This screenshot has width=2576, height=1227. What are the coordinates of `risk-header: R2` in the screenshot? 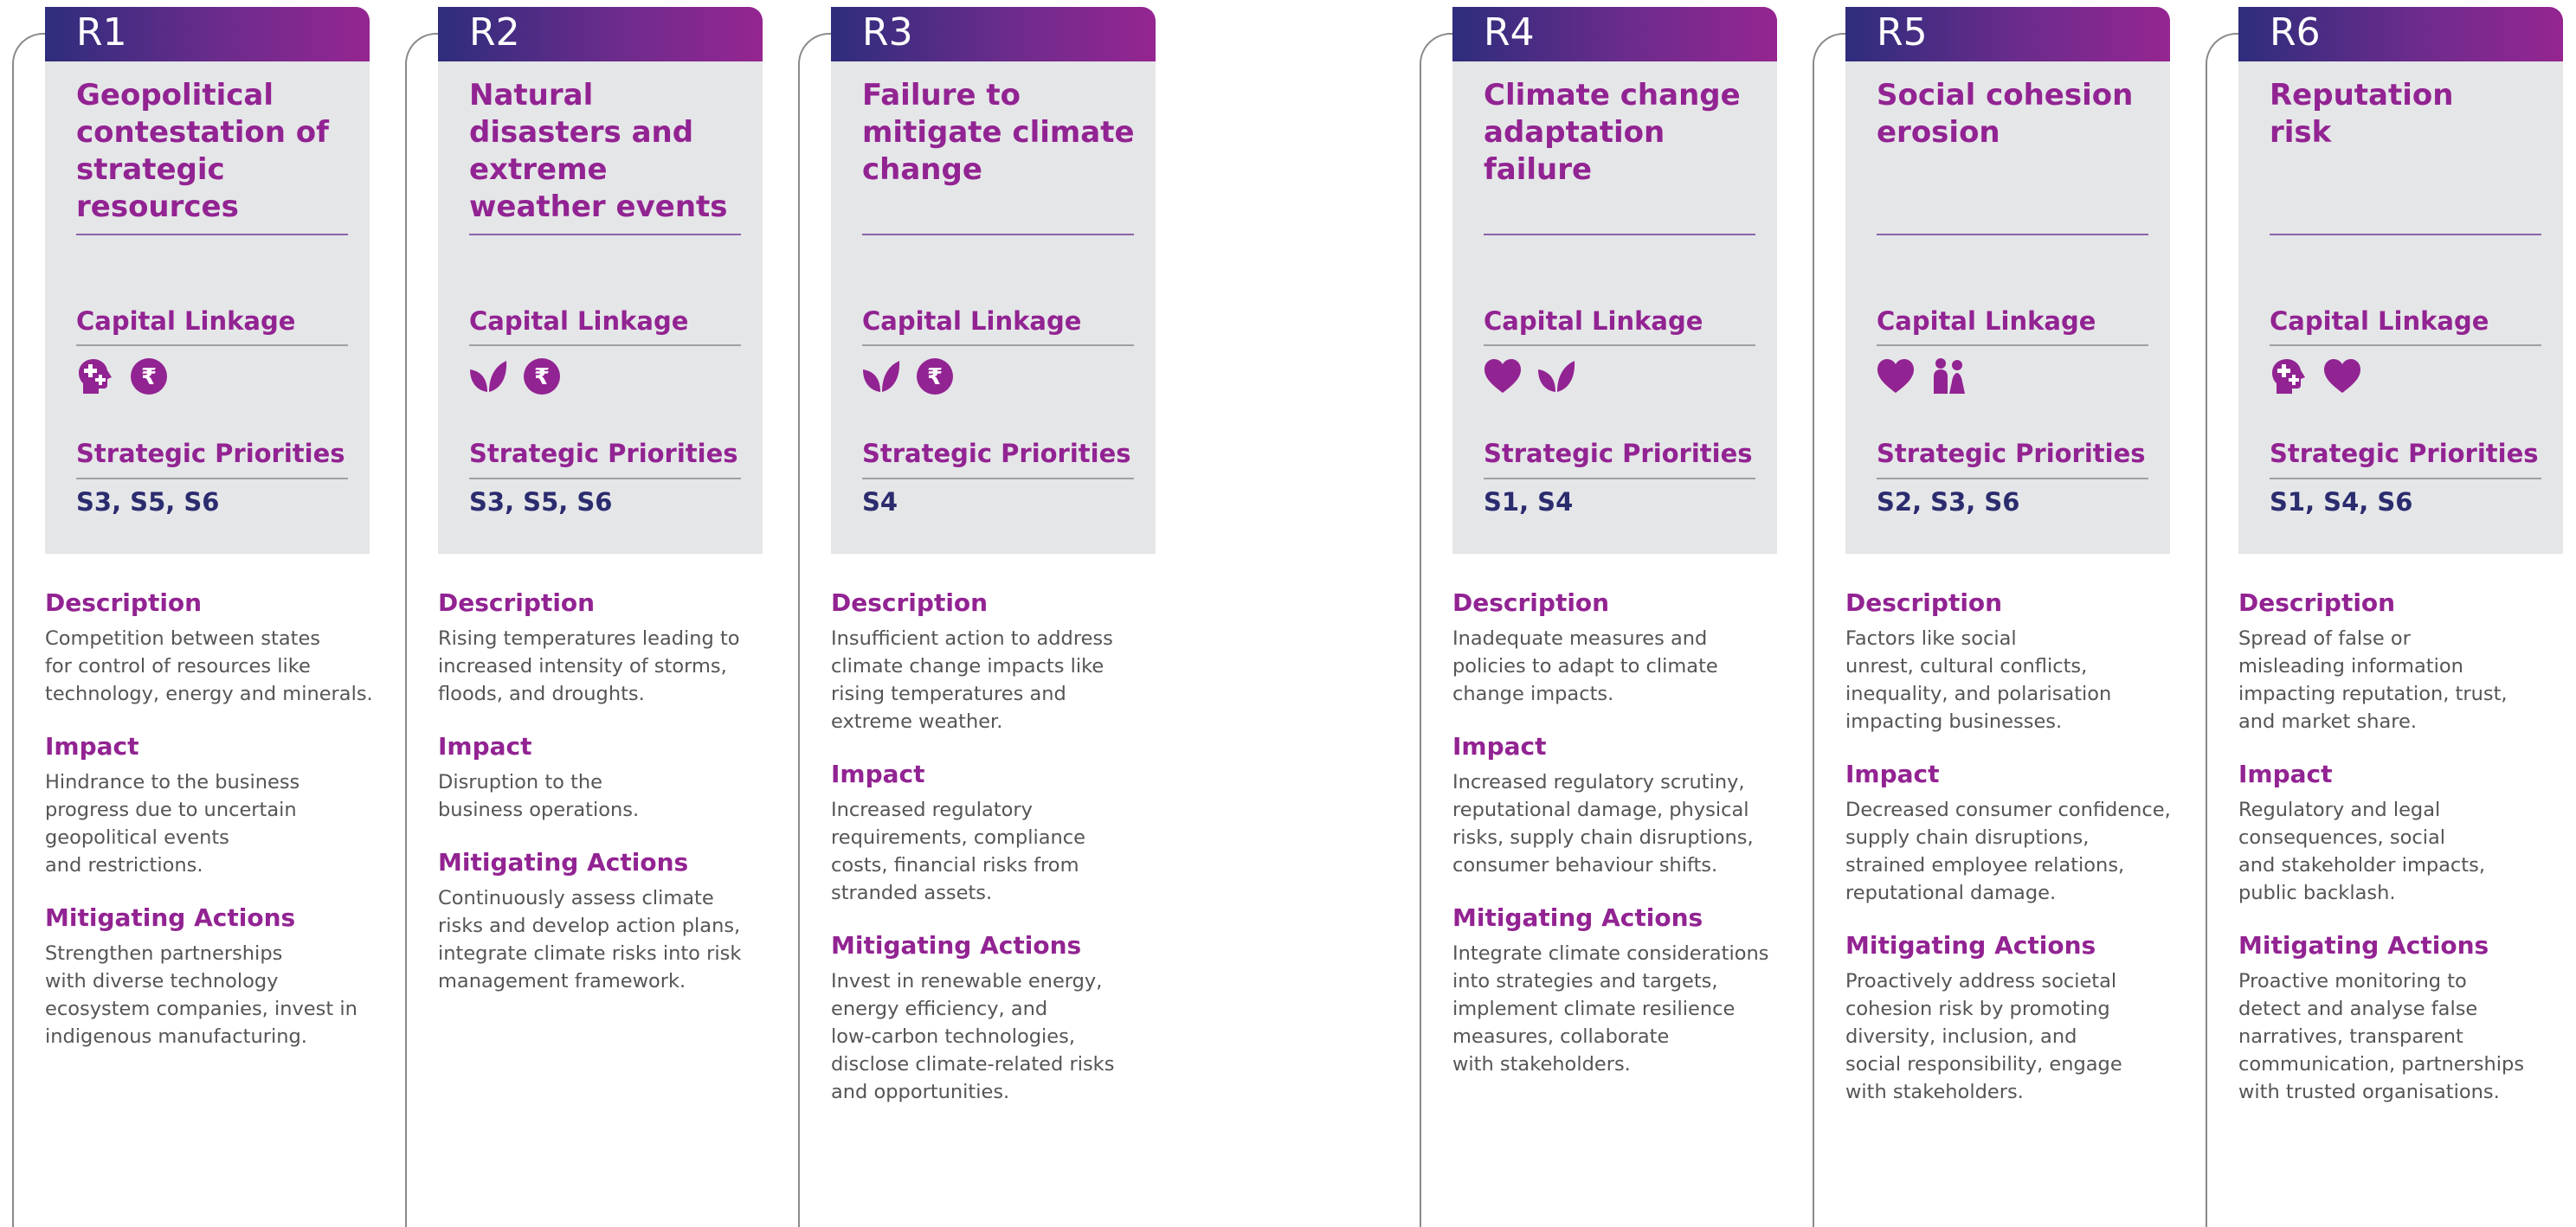 It's located at (600, 34).